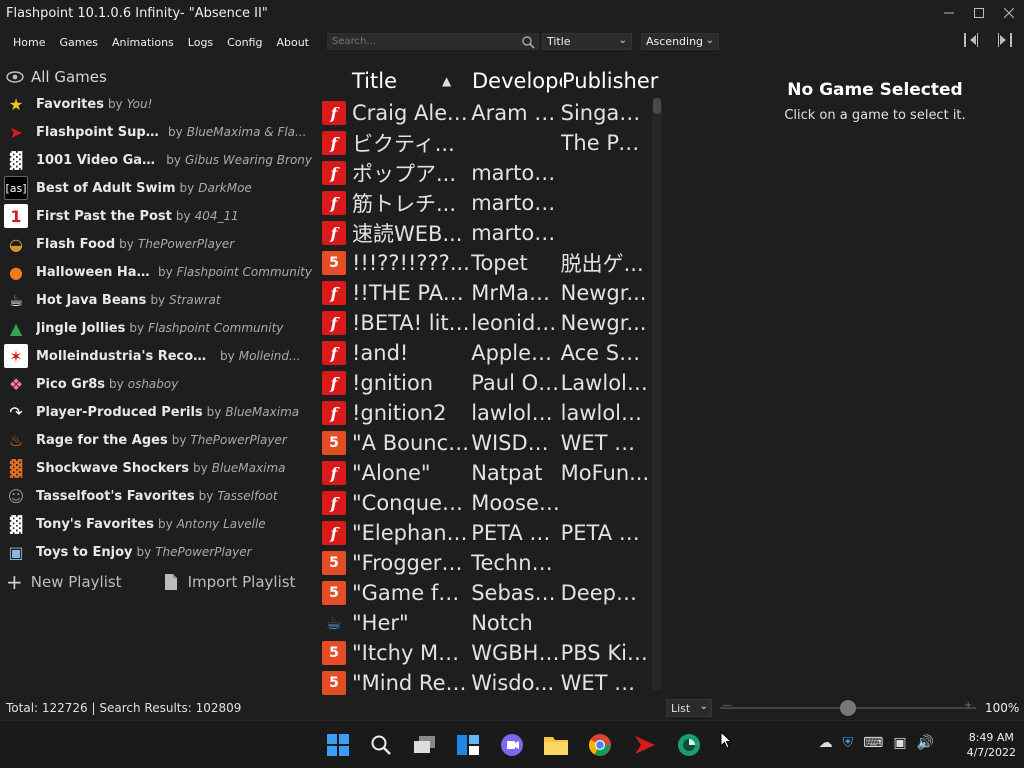 This screenshot has width=1024, height=768. What do you see at coordinates (485, 653) in the screenshot?
I see `game-row: 5 "Itchy Mar... WGBH;... PBS Kids` at bounding box center [485, 653].